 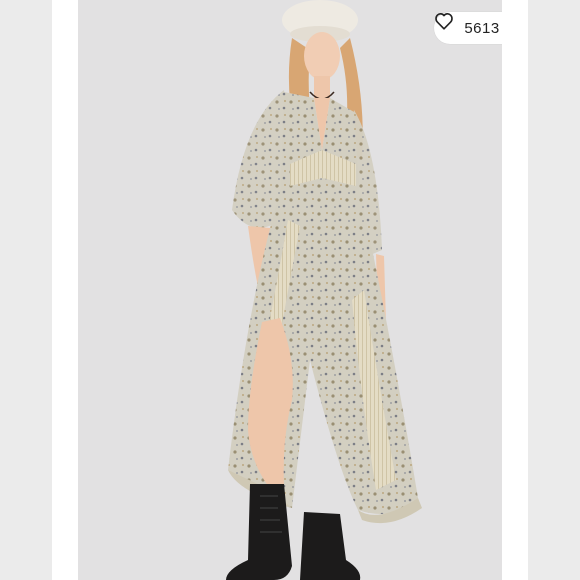 What do you see at coordinates (554, 290) in the screenshot?
I see `right-margin` at bounding box center [554, 290].